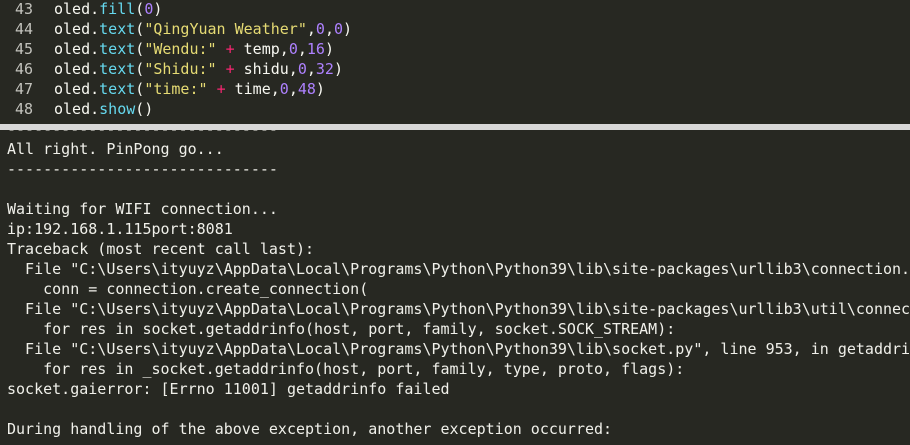 The width and height of the screenshot is (910, 445). I want to click on code-line: 47 oled.text("time:" + time,0,48), so click(455, 89).